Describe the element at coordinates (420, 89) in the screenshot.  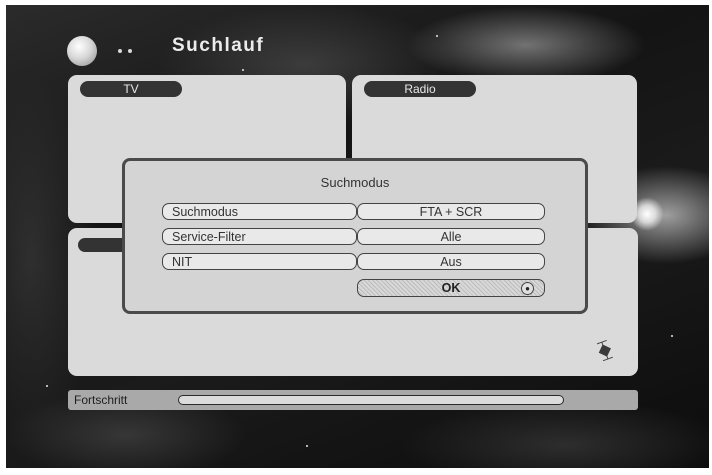
I see `radio-panel-header: Radio` at that location.